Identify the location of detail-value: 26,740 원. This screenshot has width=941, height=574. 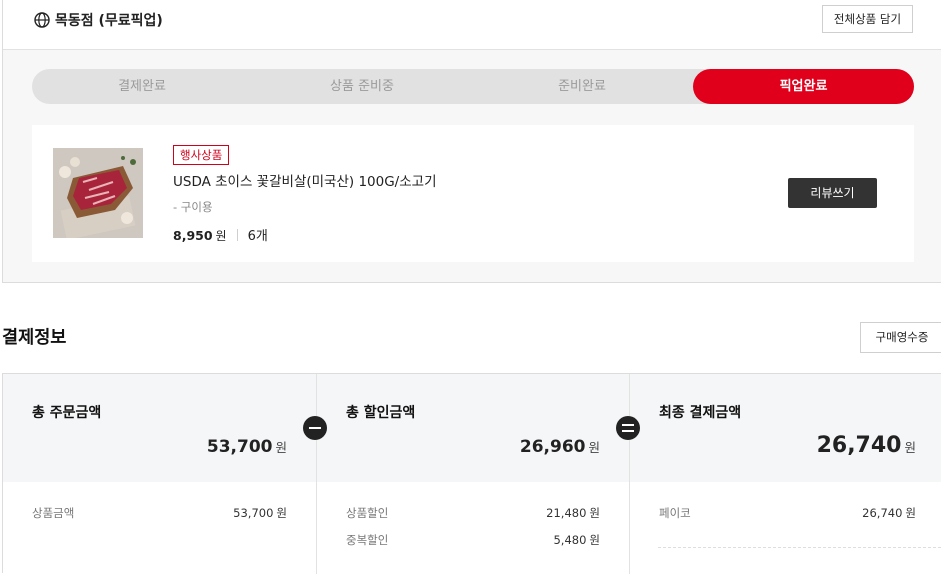
(889, 513).